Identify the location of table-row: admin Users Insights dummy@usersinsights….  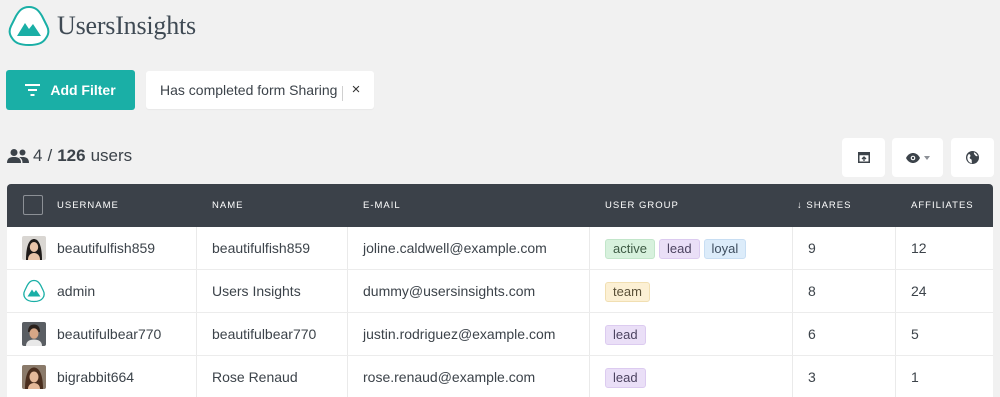
(500, 291).